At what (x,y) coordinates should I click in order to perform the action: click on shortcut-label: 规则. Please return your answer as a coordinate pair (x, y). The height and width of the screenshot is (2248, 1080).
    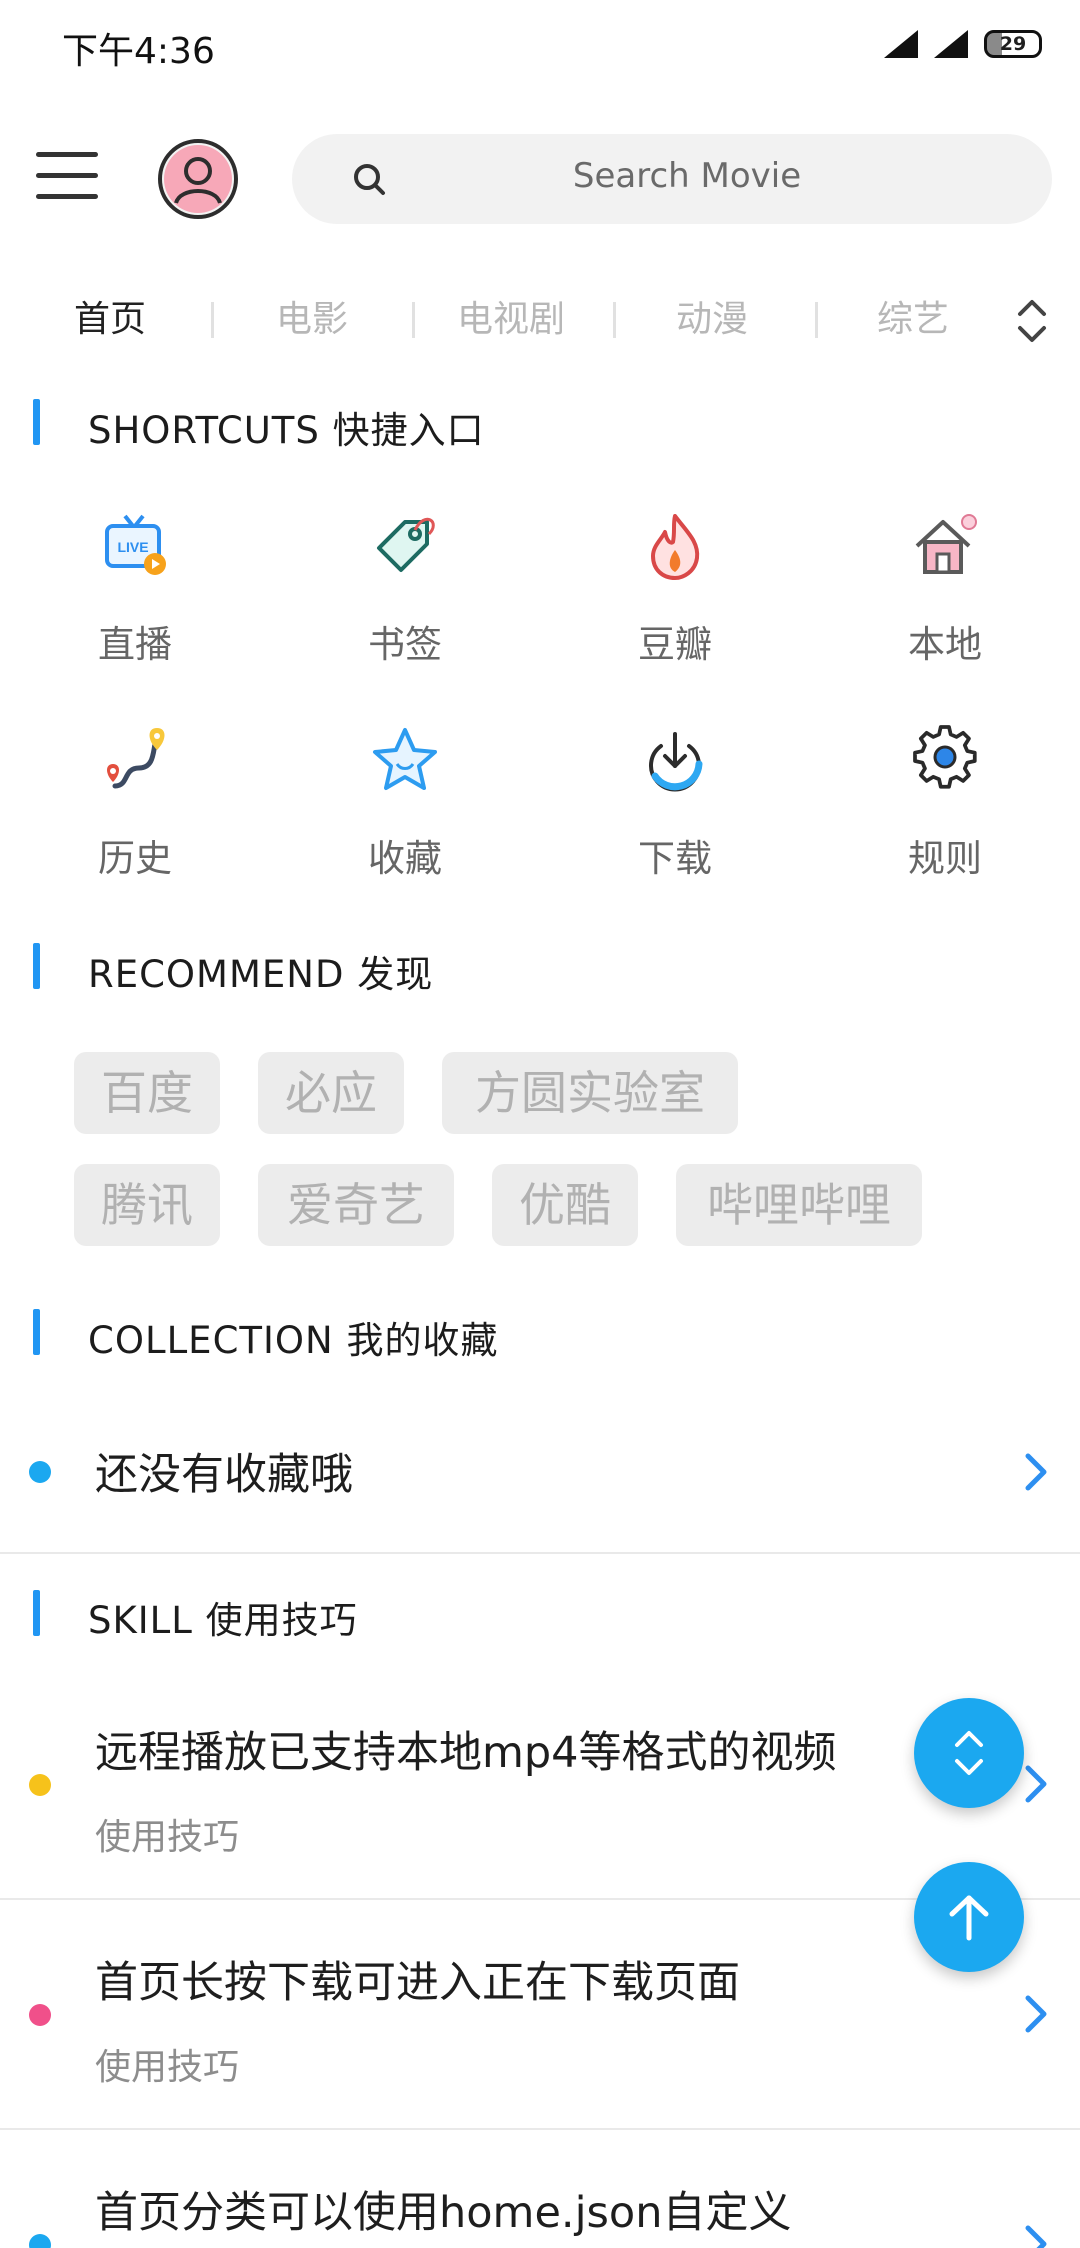
    Looking at the image, I should click on (945, 858).